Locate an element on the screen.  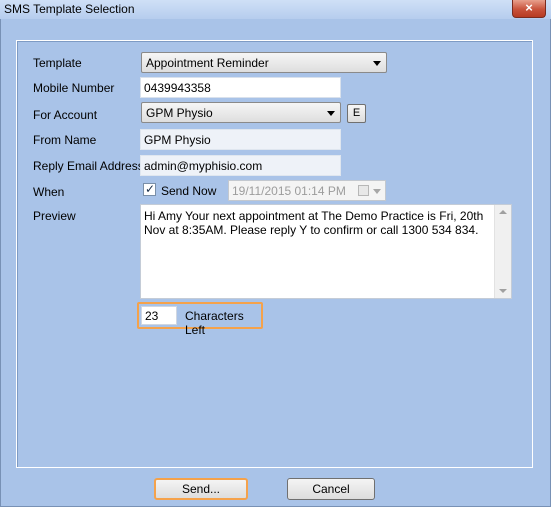
checkmark-icon: ✓ is located at coordinates (150, 189).